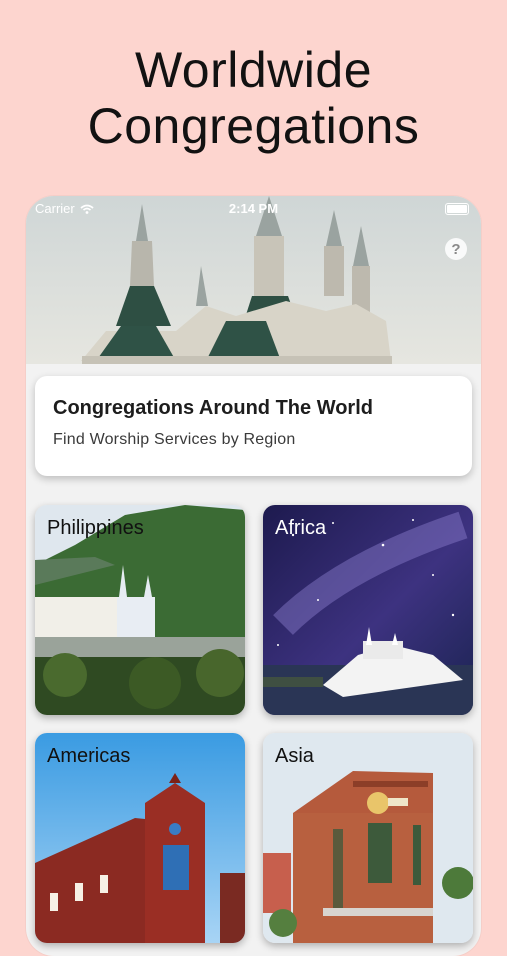 This screenshot has height=956, width=507. What do you see at coordinates (140, 610) in the screenshot?
I see `region-tile-philippines: Philippines` at bounding box center [140, 610].